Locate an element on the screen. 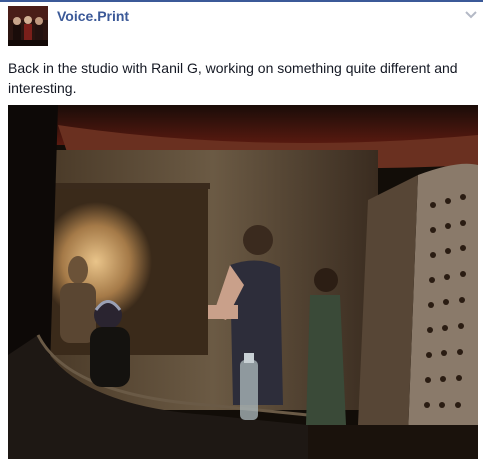 The width and height of the screenshot is (483, 466). page-name-link: Voice.Print is located at coordinates (93, 16).